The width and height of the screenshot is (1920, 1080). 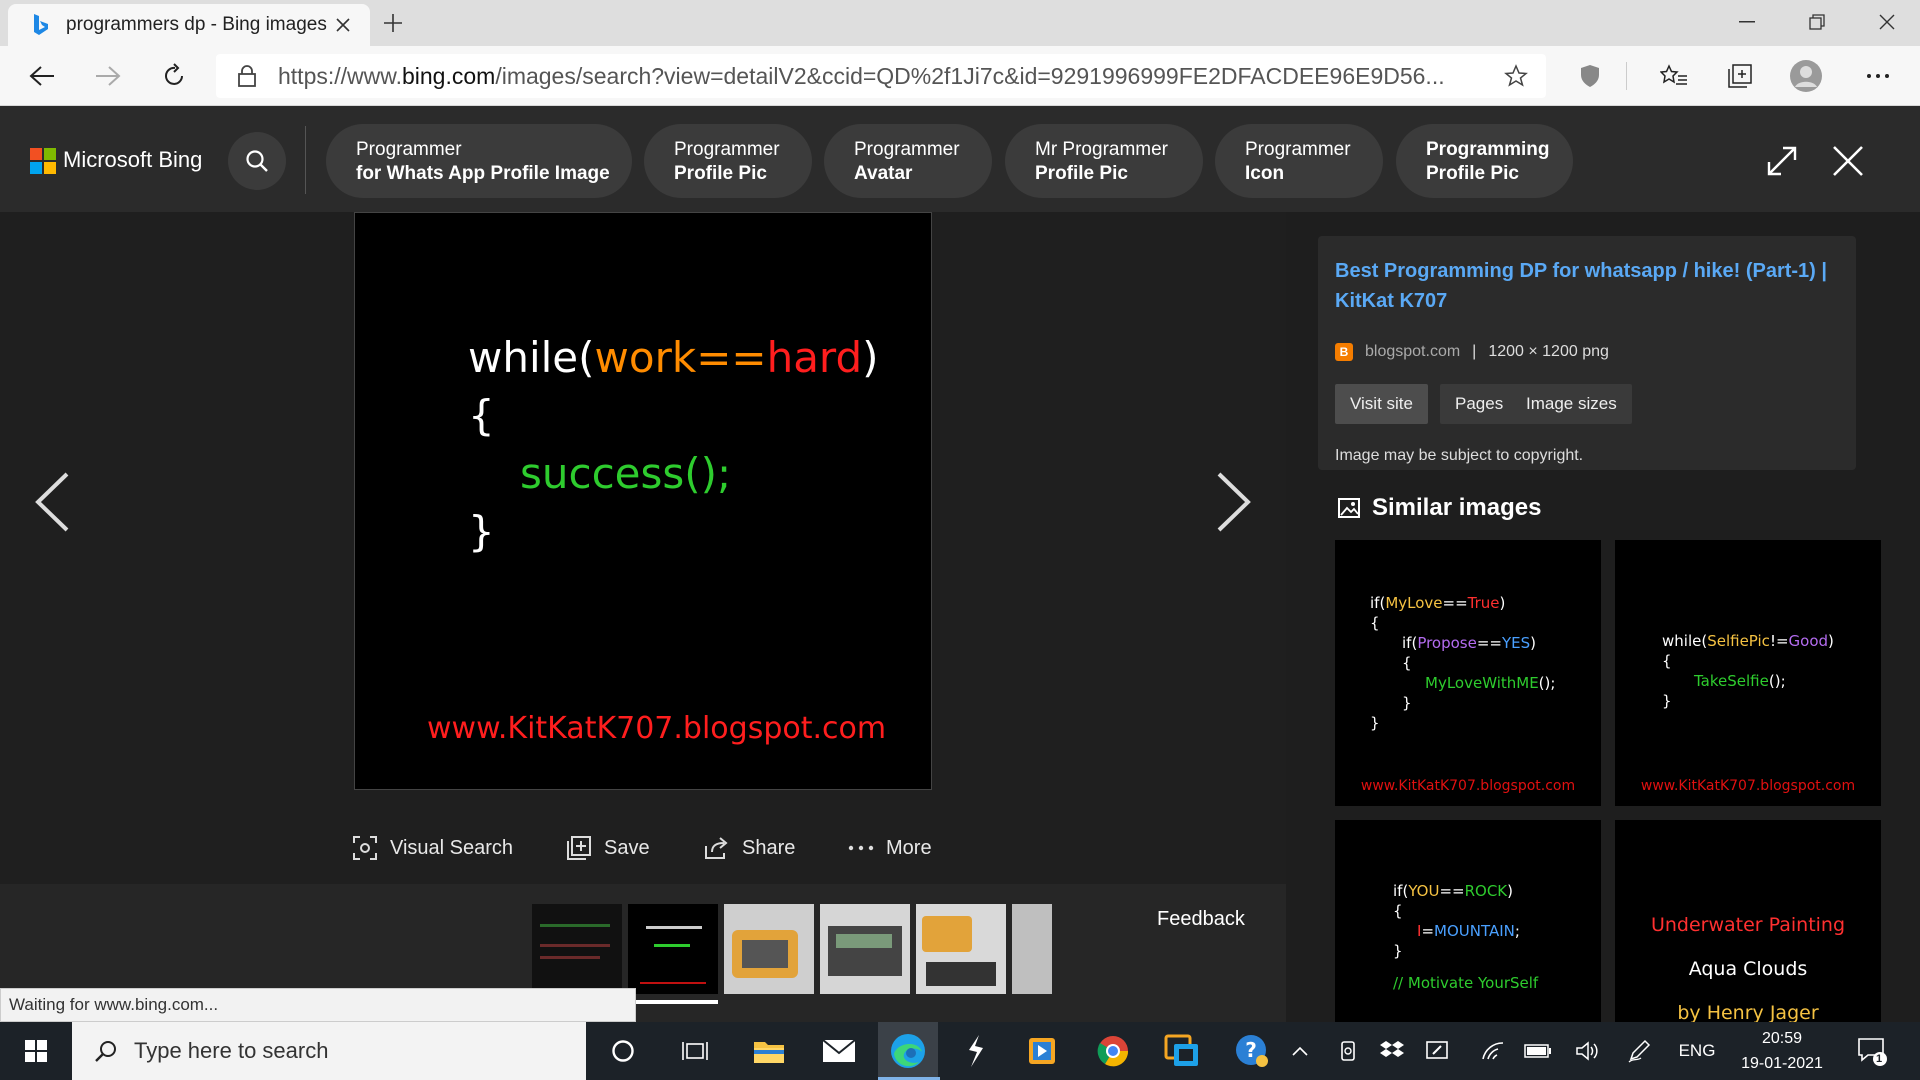 I want to click on input-language: ENG, so click(x=1697, y=1051).